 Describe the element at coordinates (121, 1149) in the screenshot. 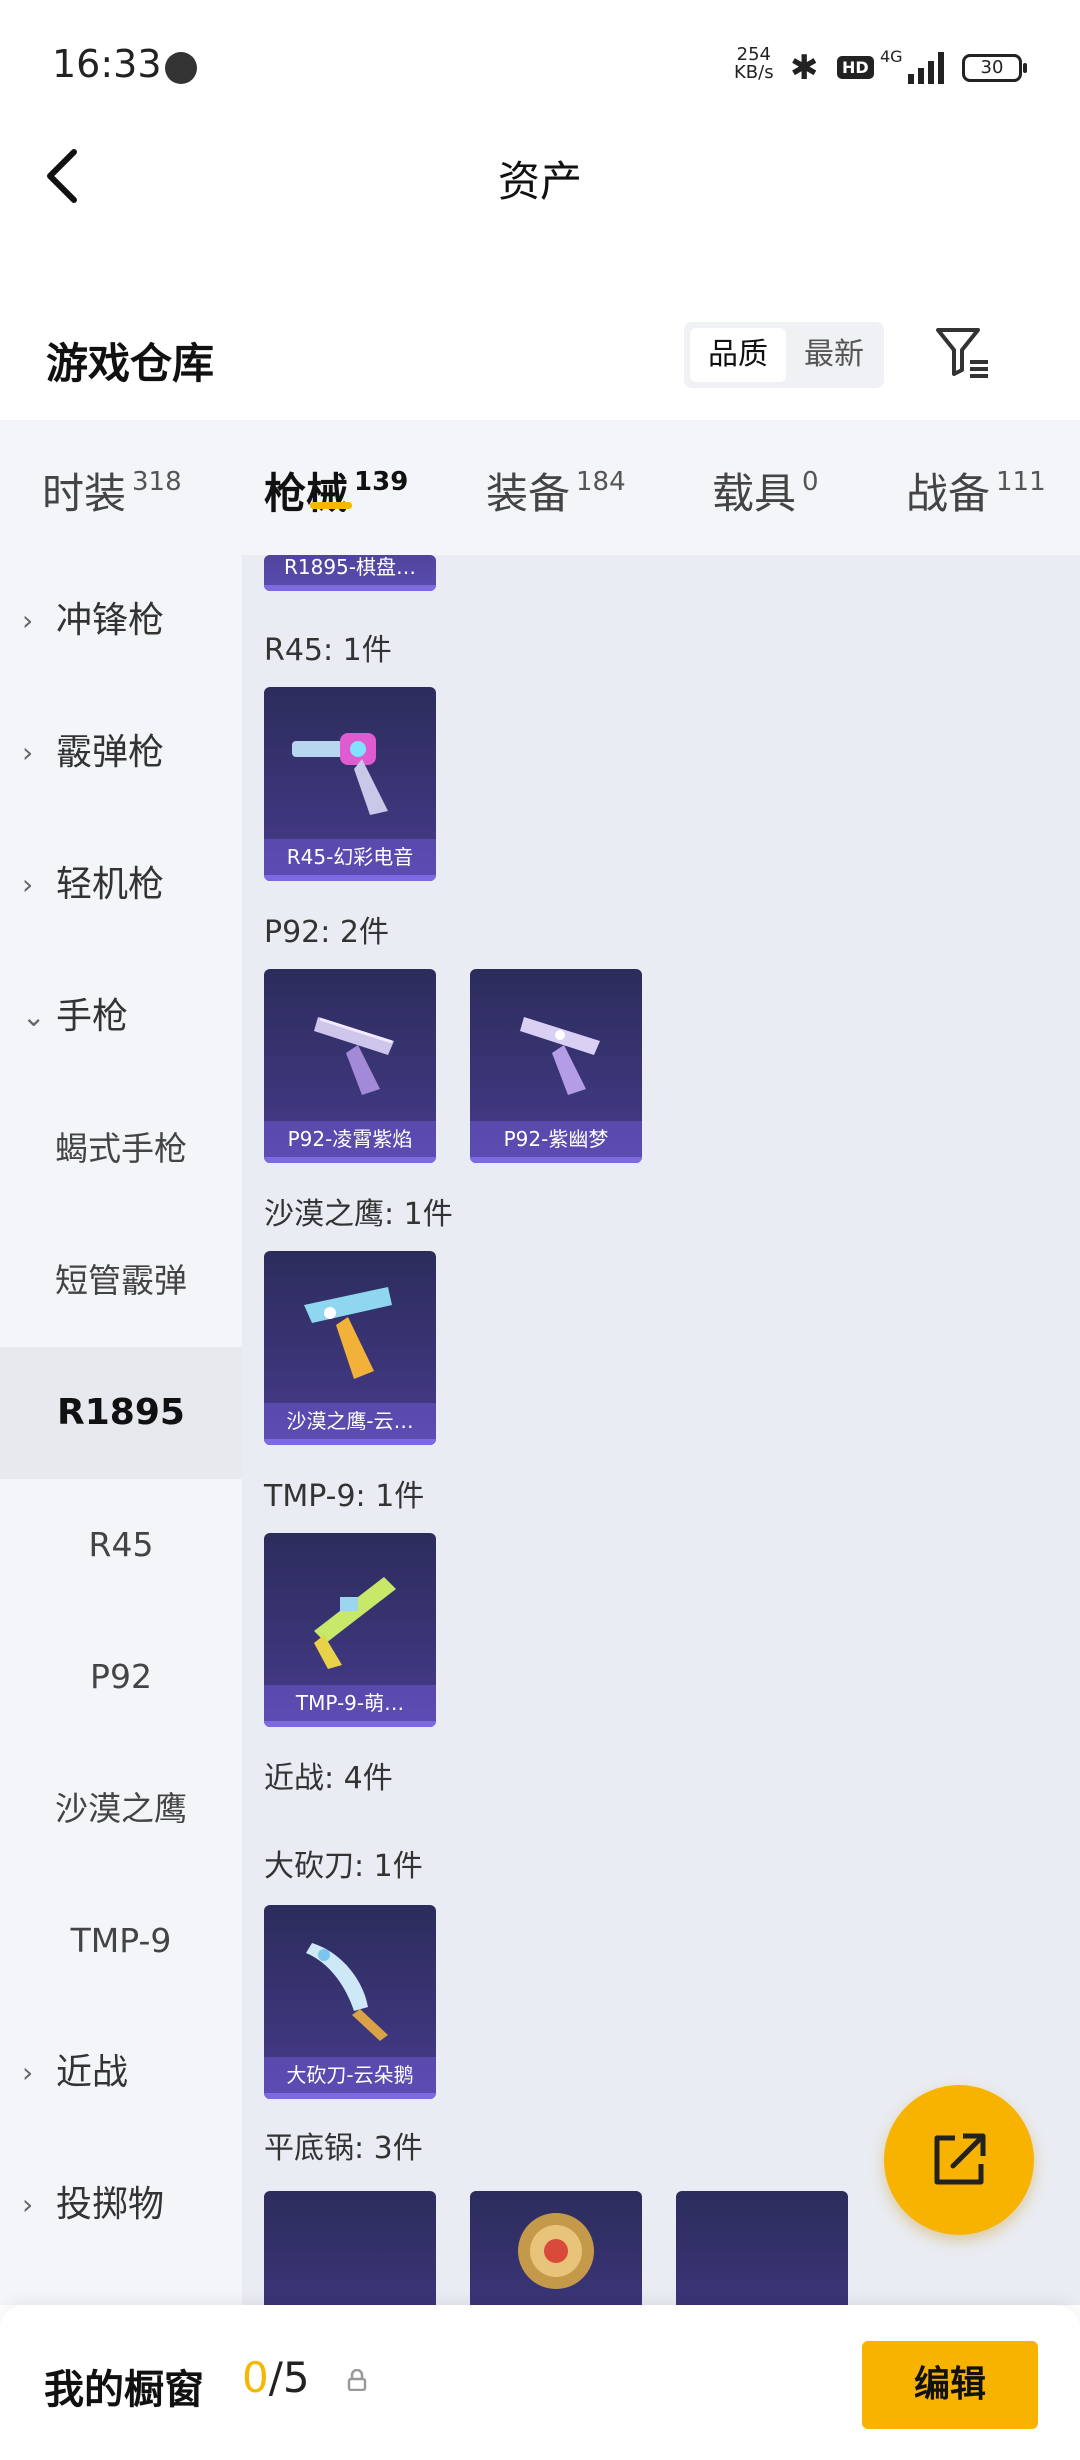

I see `sidebar-item-scorpion: 蝎式手枪` at that location.